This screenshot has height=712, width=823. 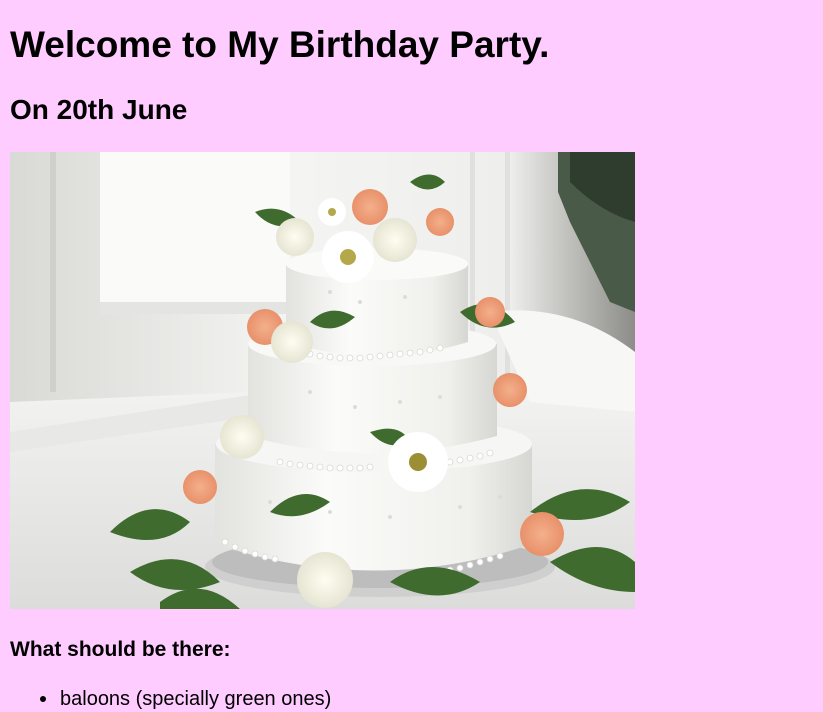 I want to click on bullet-icon, so click(x=43, y=699).